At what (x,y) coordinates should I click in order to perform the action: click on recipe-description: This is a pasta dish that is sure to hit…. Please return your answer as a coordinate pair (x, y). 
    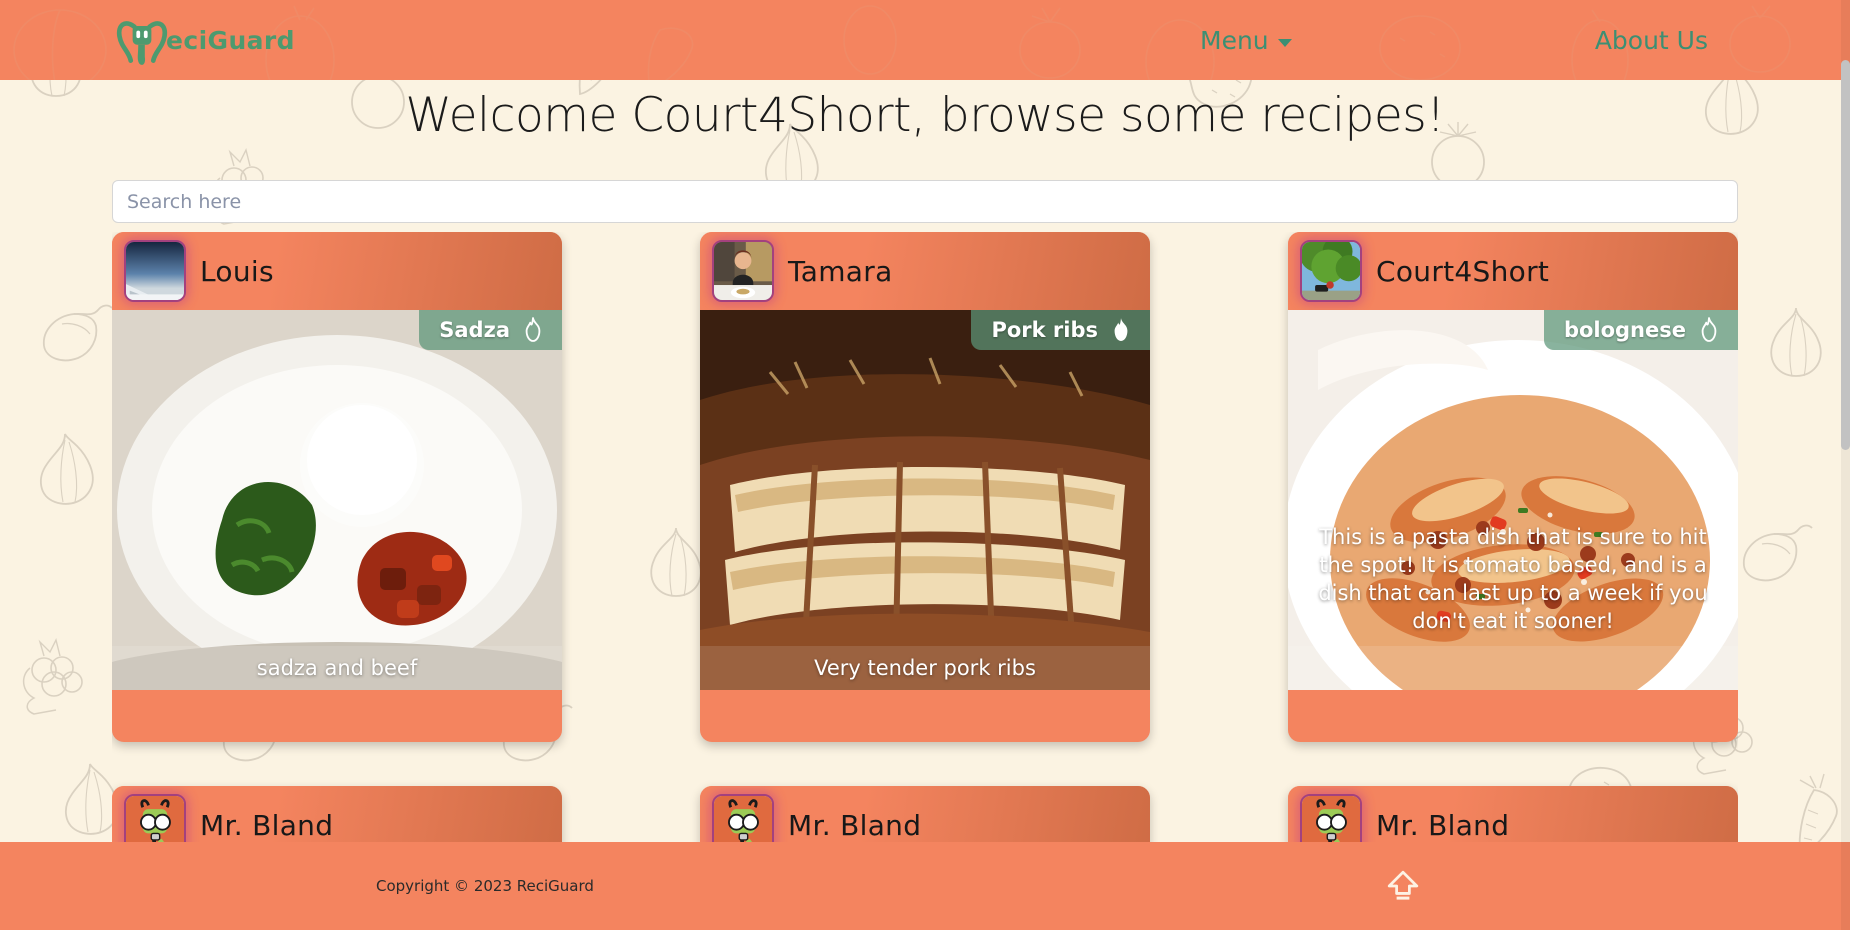
    Looking at the image, I should click on (1513, 579).